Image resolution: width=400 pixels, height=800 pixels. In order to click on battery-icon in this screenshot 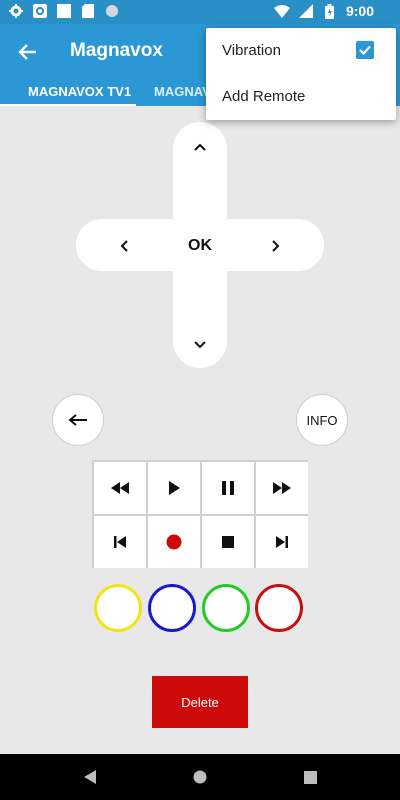, I will do `click(330, 11)`.